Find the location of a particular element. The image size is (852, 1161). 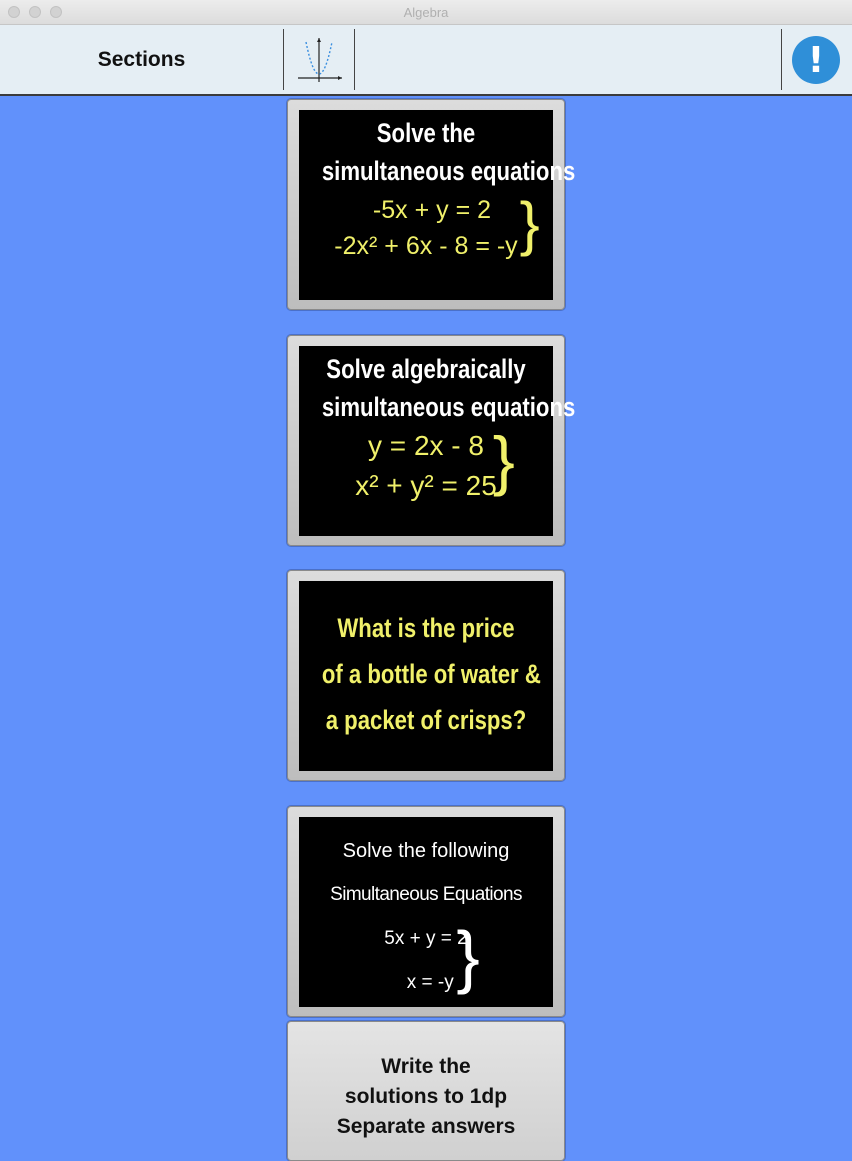

card-text-line: solutions to 1dp is located at coordinates (426, 1096).